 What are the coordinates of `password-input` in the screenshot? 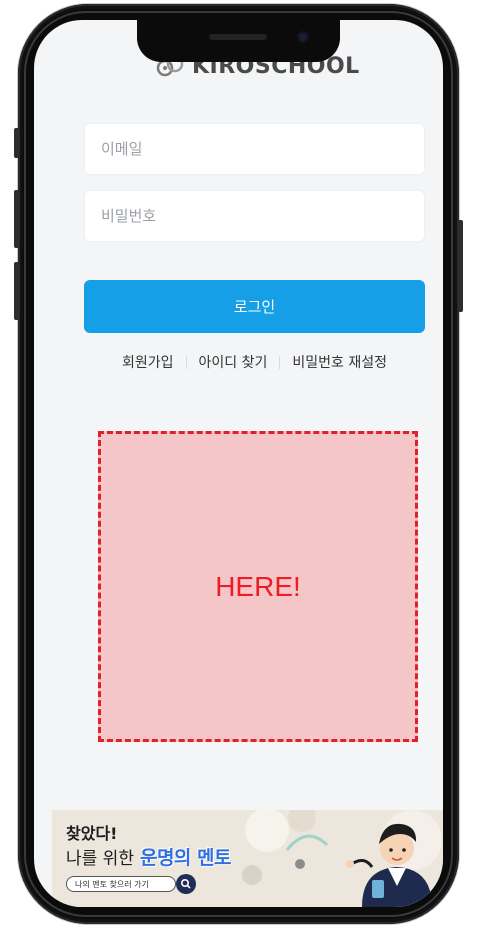 It's located at (254, 216).